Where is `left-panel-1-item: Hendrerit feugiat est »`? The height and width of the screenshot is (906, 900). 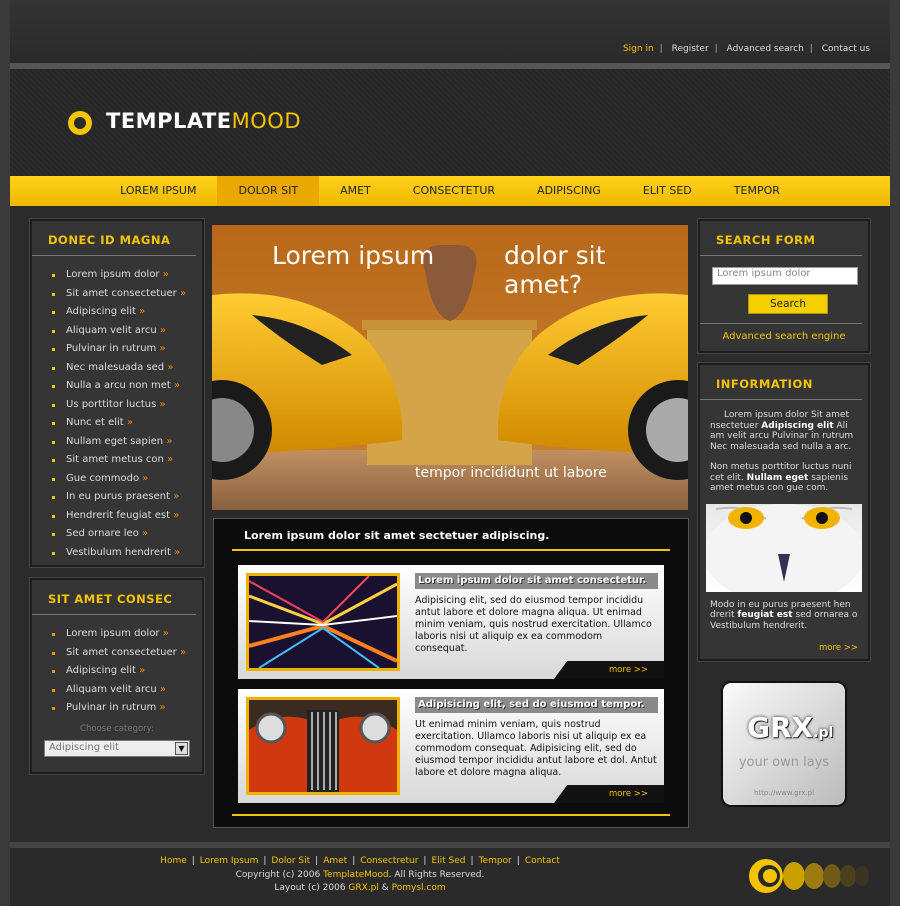
left-panel-1-item: Hendrerit feugiat est » is located at coordinates (117, 516).